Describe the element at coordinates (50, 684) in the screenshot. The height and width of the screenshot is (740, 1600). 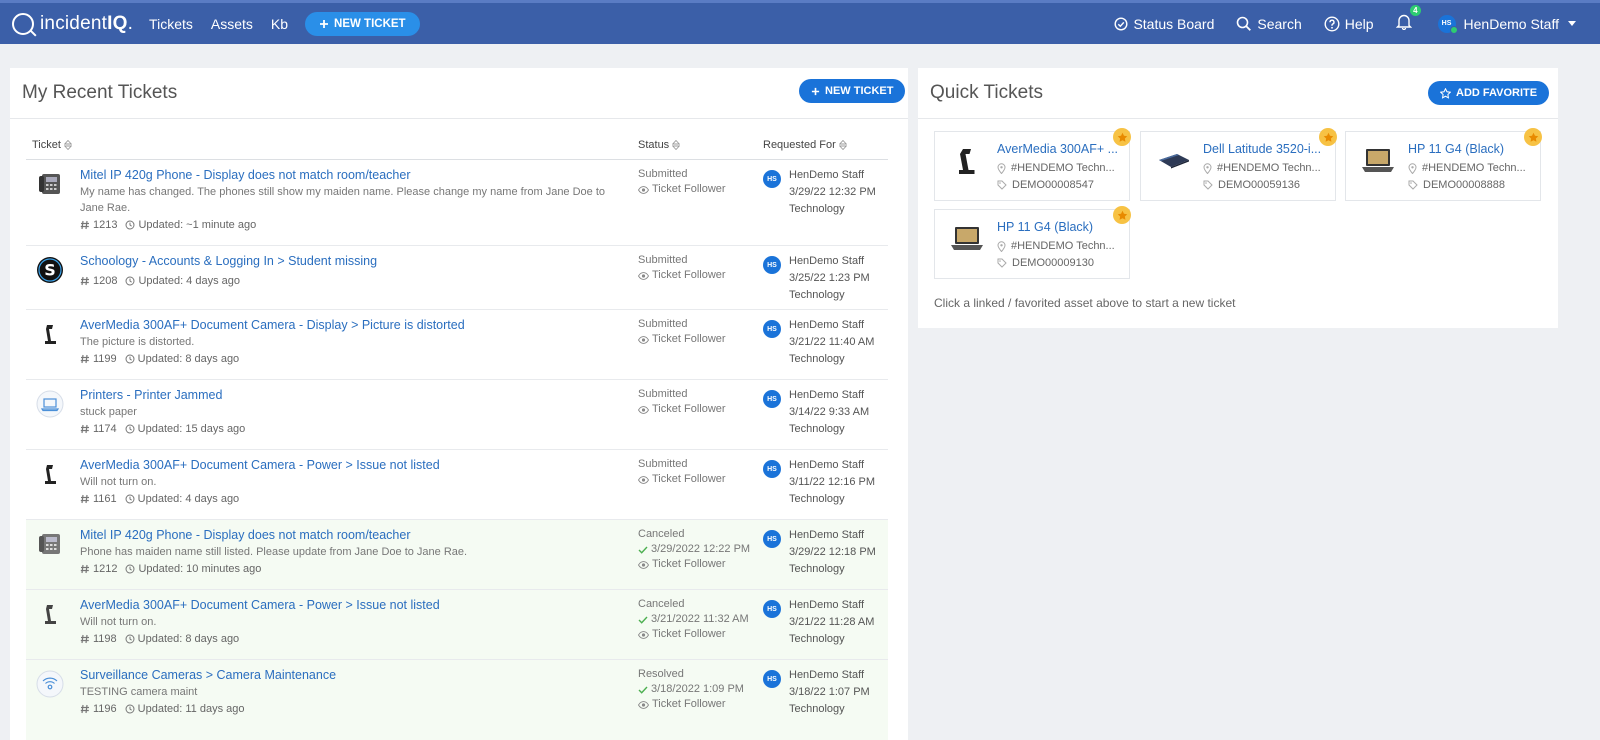
I see `wifi-camera-icon` at that location.